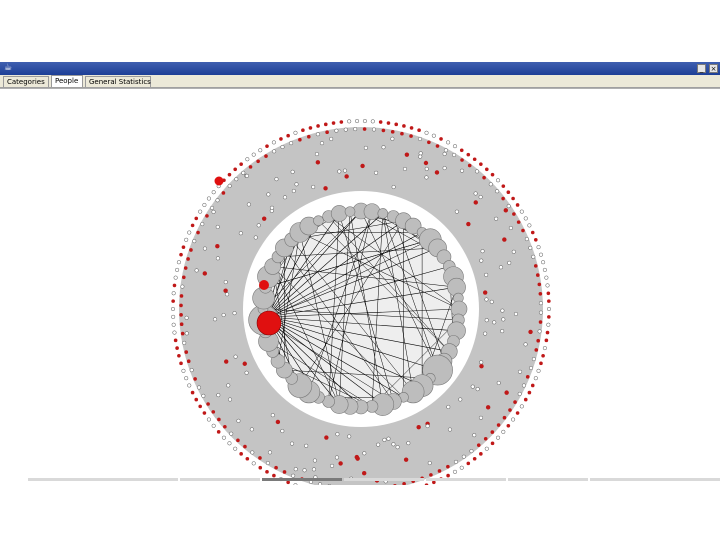 The width and height of the screenshot is (720, 540). What do you see at coordinates (713, 68) in the screenshot?
I see `close-button: ×` at bounding box center [713, 68].